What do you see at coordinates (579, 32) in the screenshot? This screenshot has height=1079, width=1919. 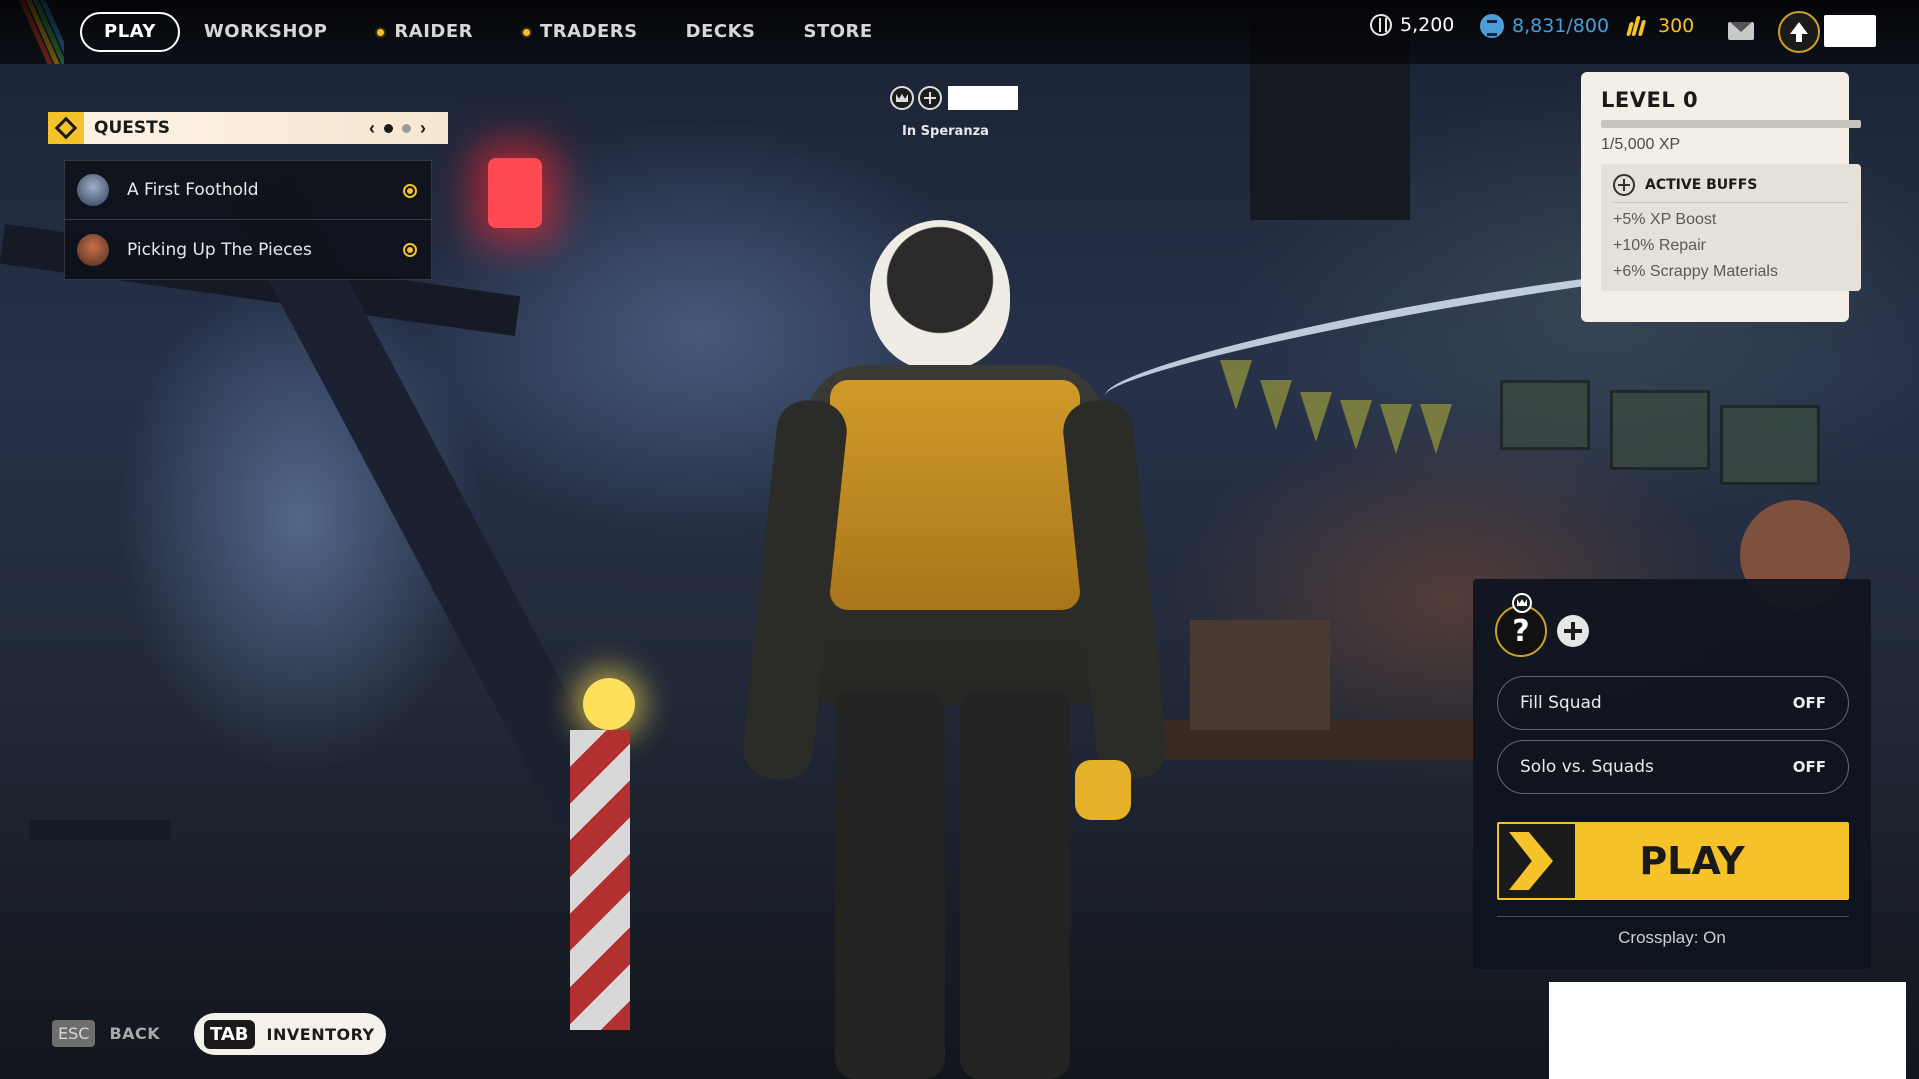 I see `nav-tab-traders: TRADERS` at bounding box center [579, 32].